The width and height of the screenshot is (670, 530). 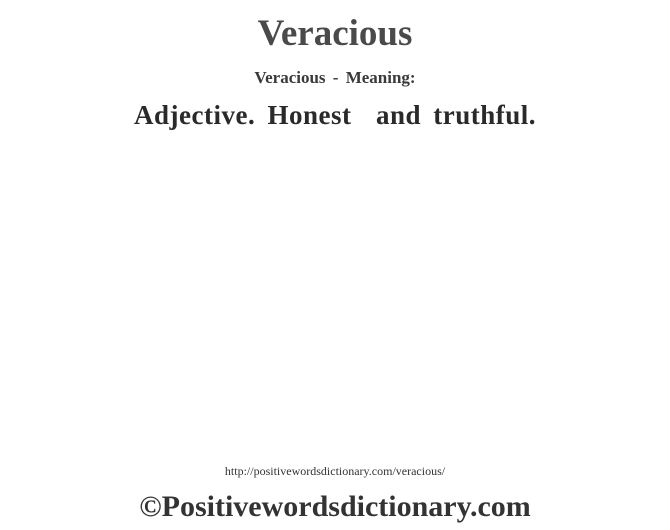 I want to click on copyright-watermark: ©Positivewordsdictionary.com, so click(x=335, y=506).